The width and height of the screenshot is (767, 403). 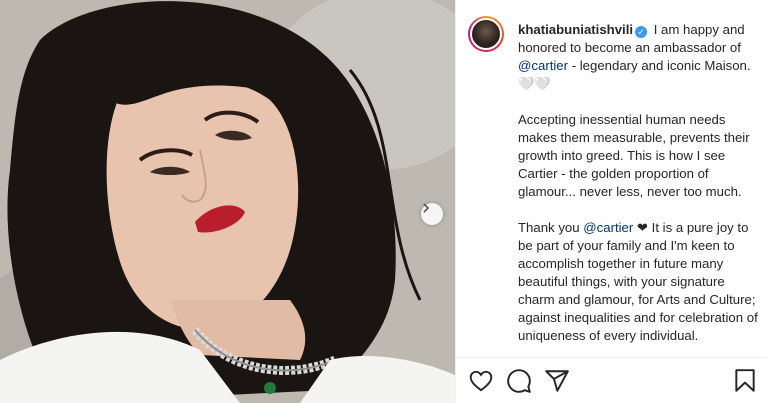 I want to click on save-button, so click(x=745, y=381).